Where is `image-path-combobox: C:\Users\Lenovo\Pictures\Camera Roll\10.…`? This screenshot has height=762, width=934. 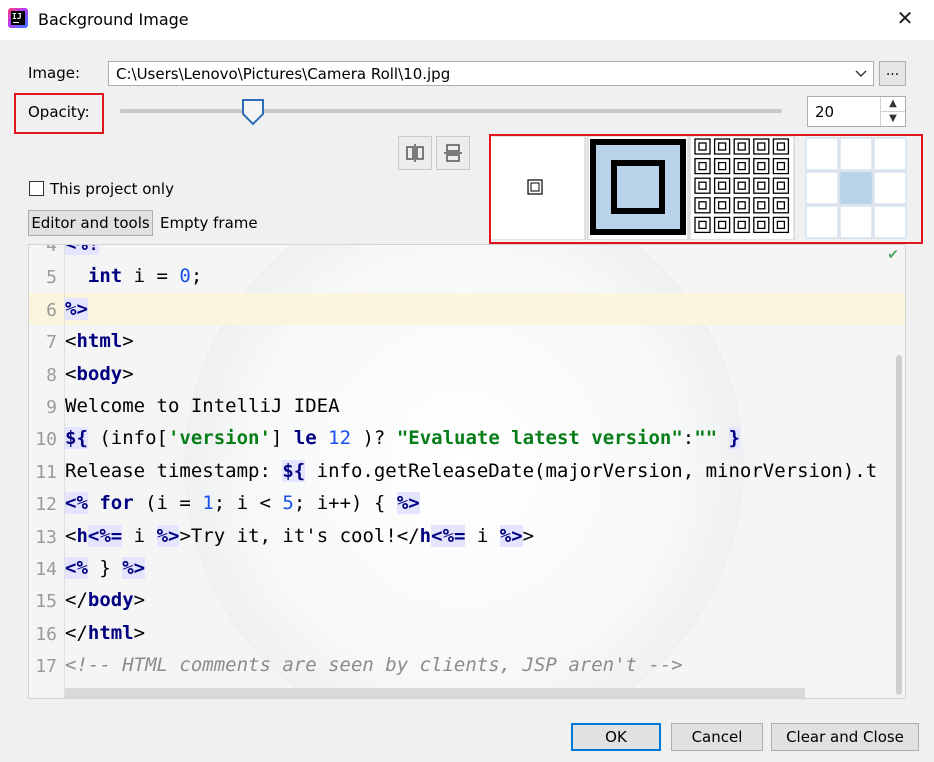 image-path-combobox: C:\Users\Lenovo\Pictures\Camera Roll\10.… is located at coordinates (491, 73).